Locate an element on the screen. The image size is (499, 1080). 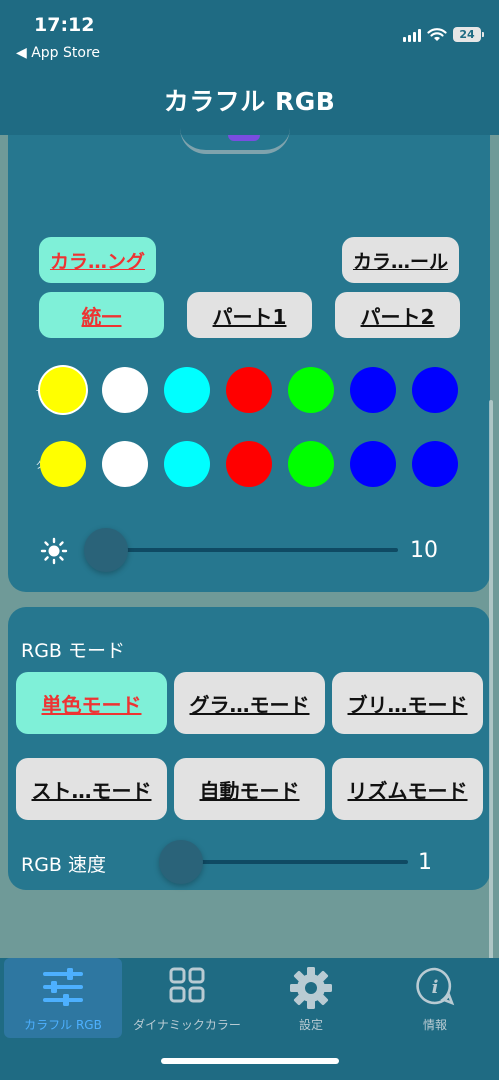
sliders-icon is located at coordinates (63, 987).